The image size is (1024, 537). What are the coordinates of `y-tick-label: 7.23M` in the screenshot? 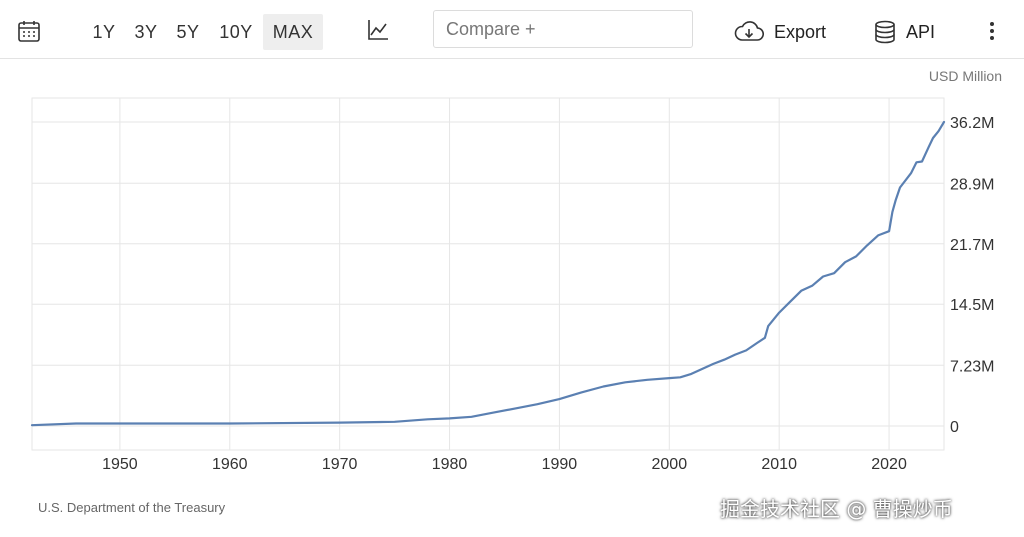 It's located at (972, 366).